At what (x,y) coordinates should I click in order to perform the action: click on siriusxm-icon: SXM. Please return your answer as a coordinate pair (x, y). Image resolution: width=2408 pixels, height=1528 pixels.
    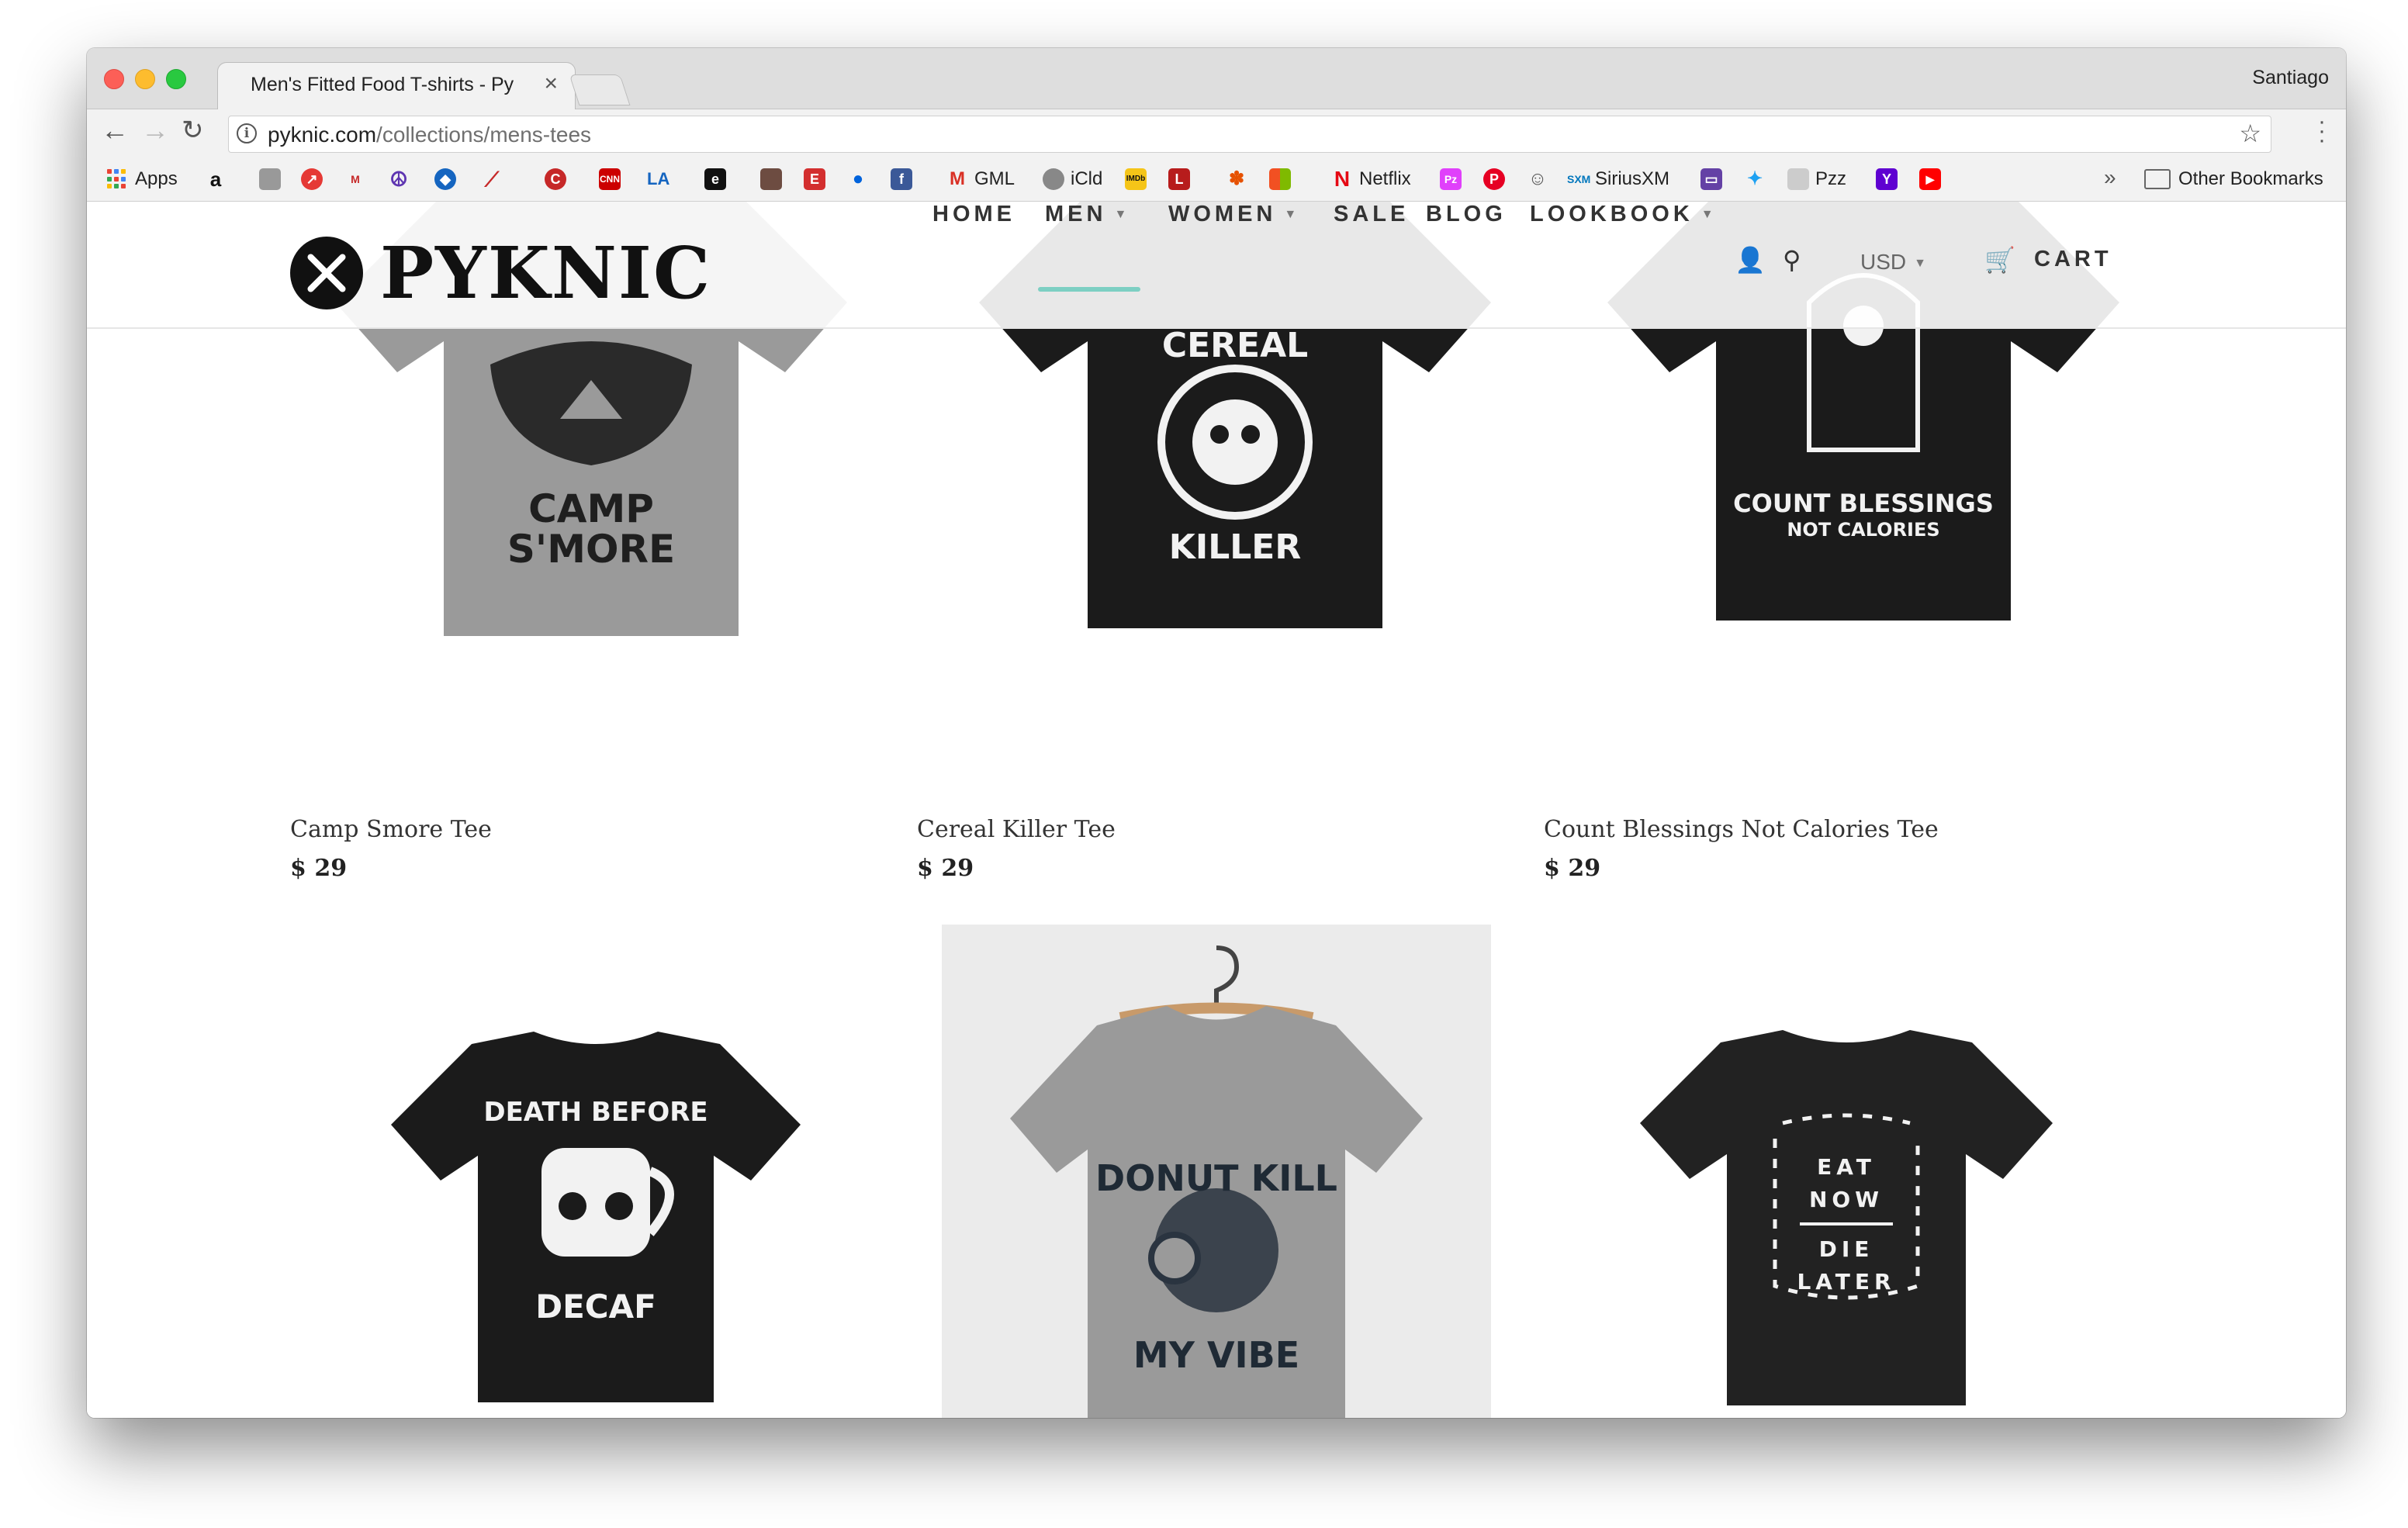
    Looking at the image, I should click on (1579, 179).